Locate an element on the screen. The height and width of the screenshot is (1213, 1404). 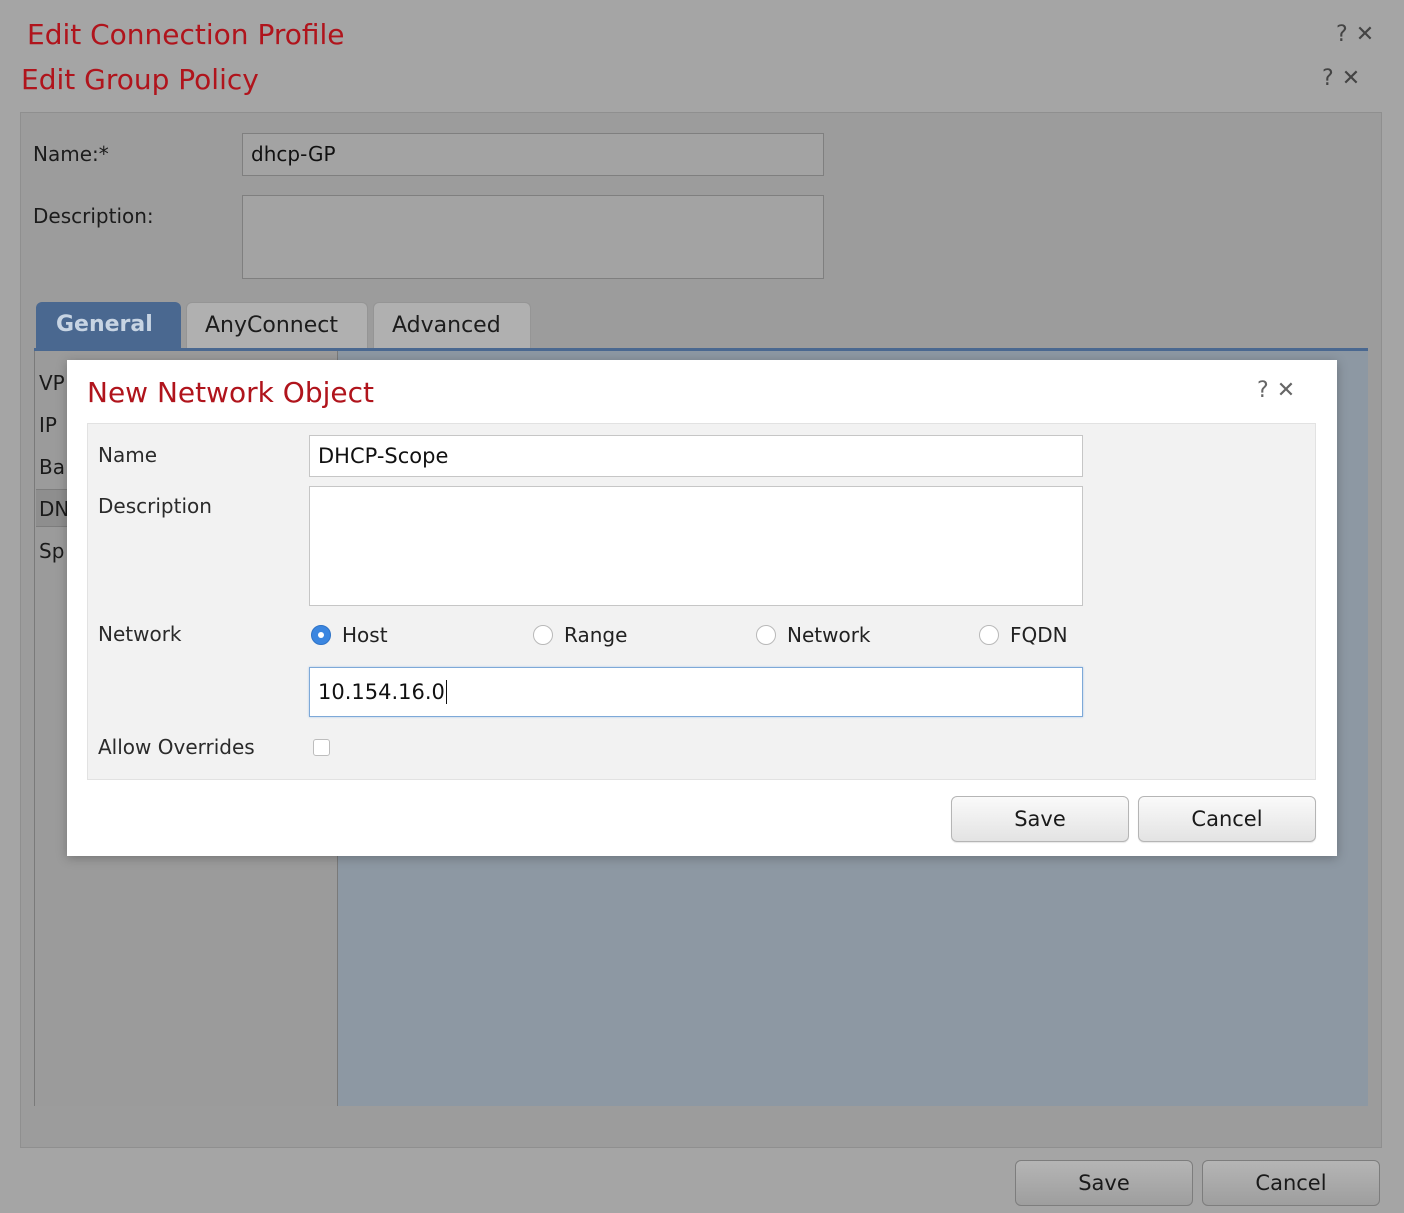
connection-profile-window-controls: ?✕ is located at coordinates (1359, 34).